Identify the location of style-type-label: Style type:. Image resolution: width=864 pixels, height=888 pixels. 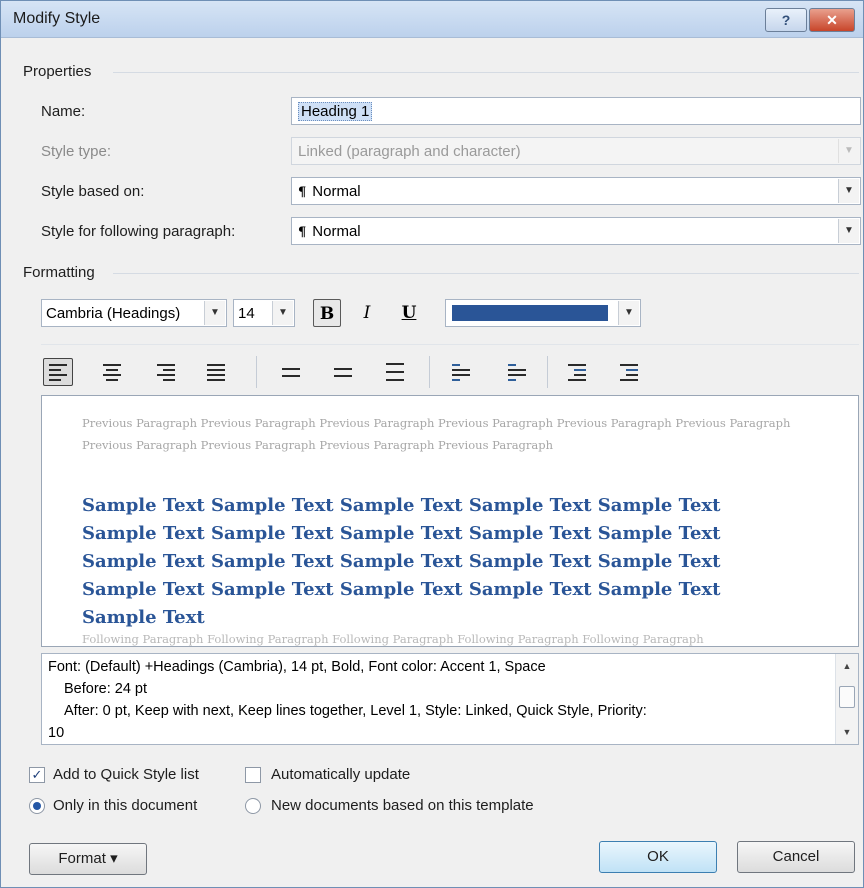
(76, 151).